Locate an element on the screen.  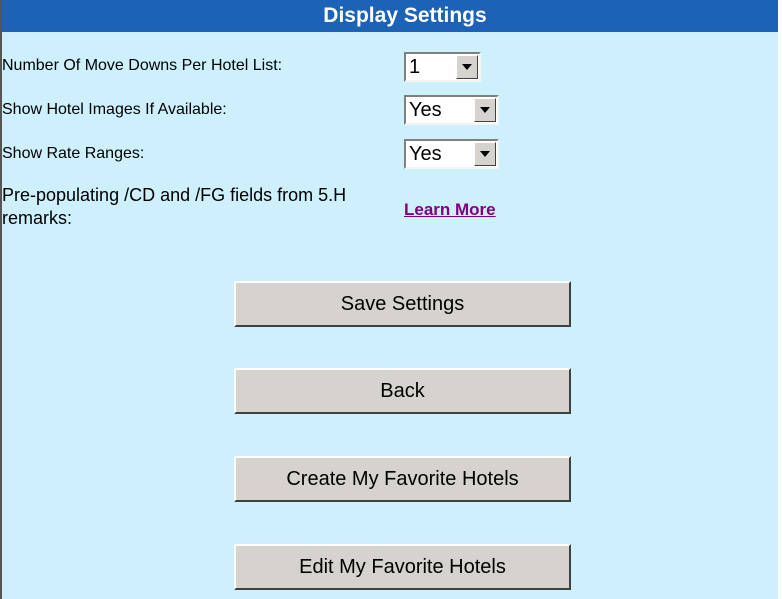
move-downs-label: Number Of Move Downs Per Hotel List: is located at coordinates (142, 65).